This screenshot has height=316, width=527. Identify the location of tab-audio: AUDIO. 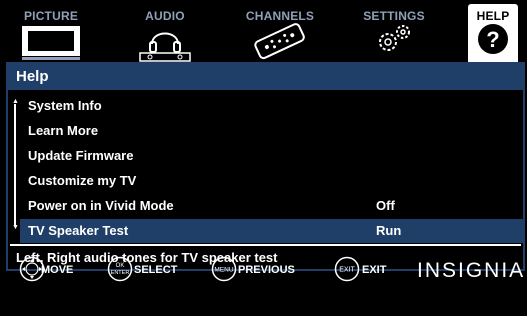
(165, 31).